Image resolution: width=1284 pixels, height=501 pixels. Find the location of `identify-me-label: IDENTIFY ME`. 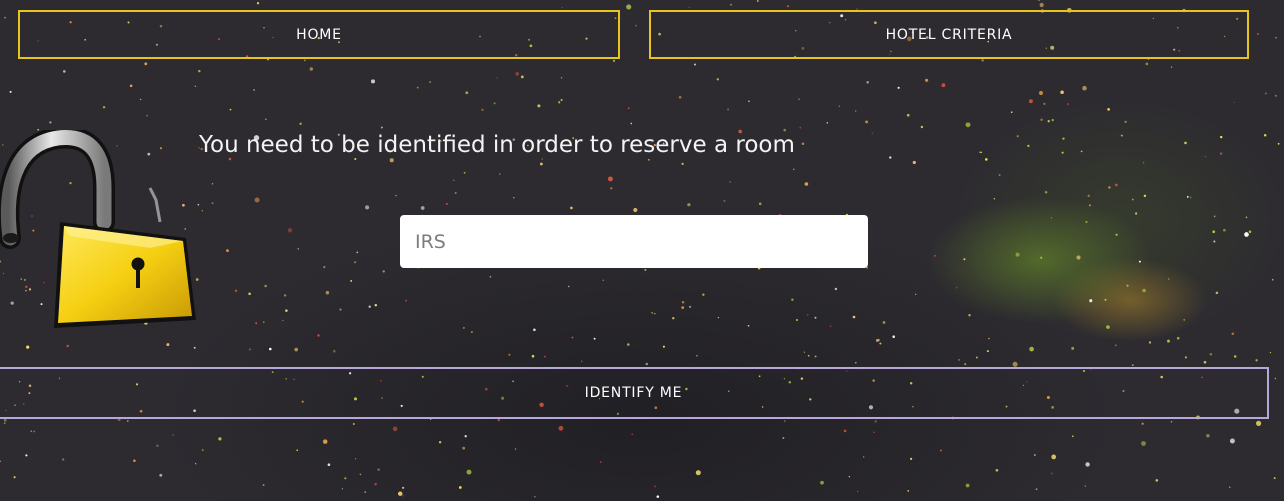

identify-me-label: IDENTIFY ME is located at coordinates (633, 393).